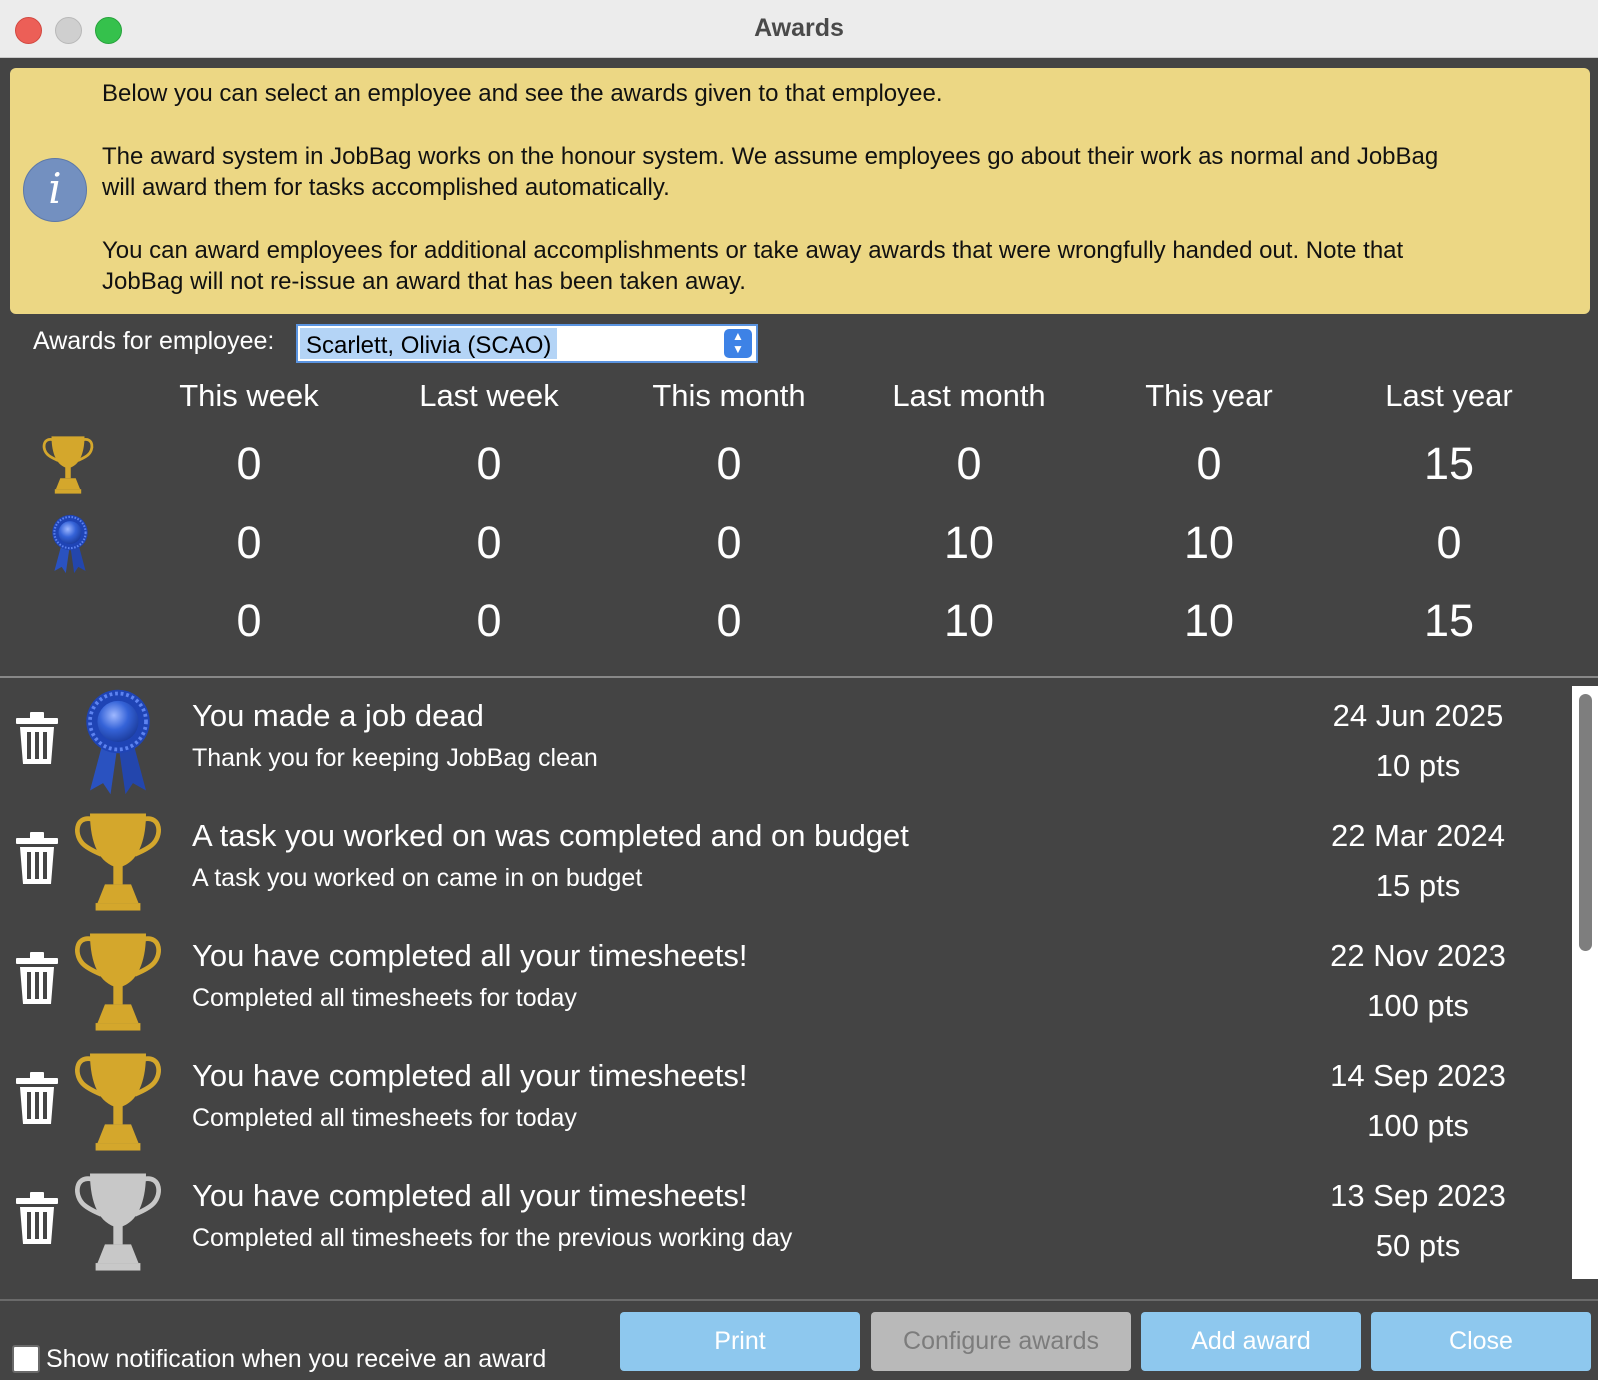  What do you see at coordinates (338, 715) in the screenshot?
I see `award-title: You made a job dead` at bounding box center [338, 715].